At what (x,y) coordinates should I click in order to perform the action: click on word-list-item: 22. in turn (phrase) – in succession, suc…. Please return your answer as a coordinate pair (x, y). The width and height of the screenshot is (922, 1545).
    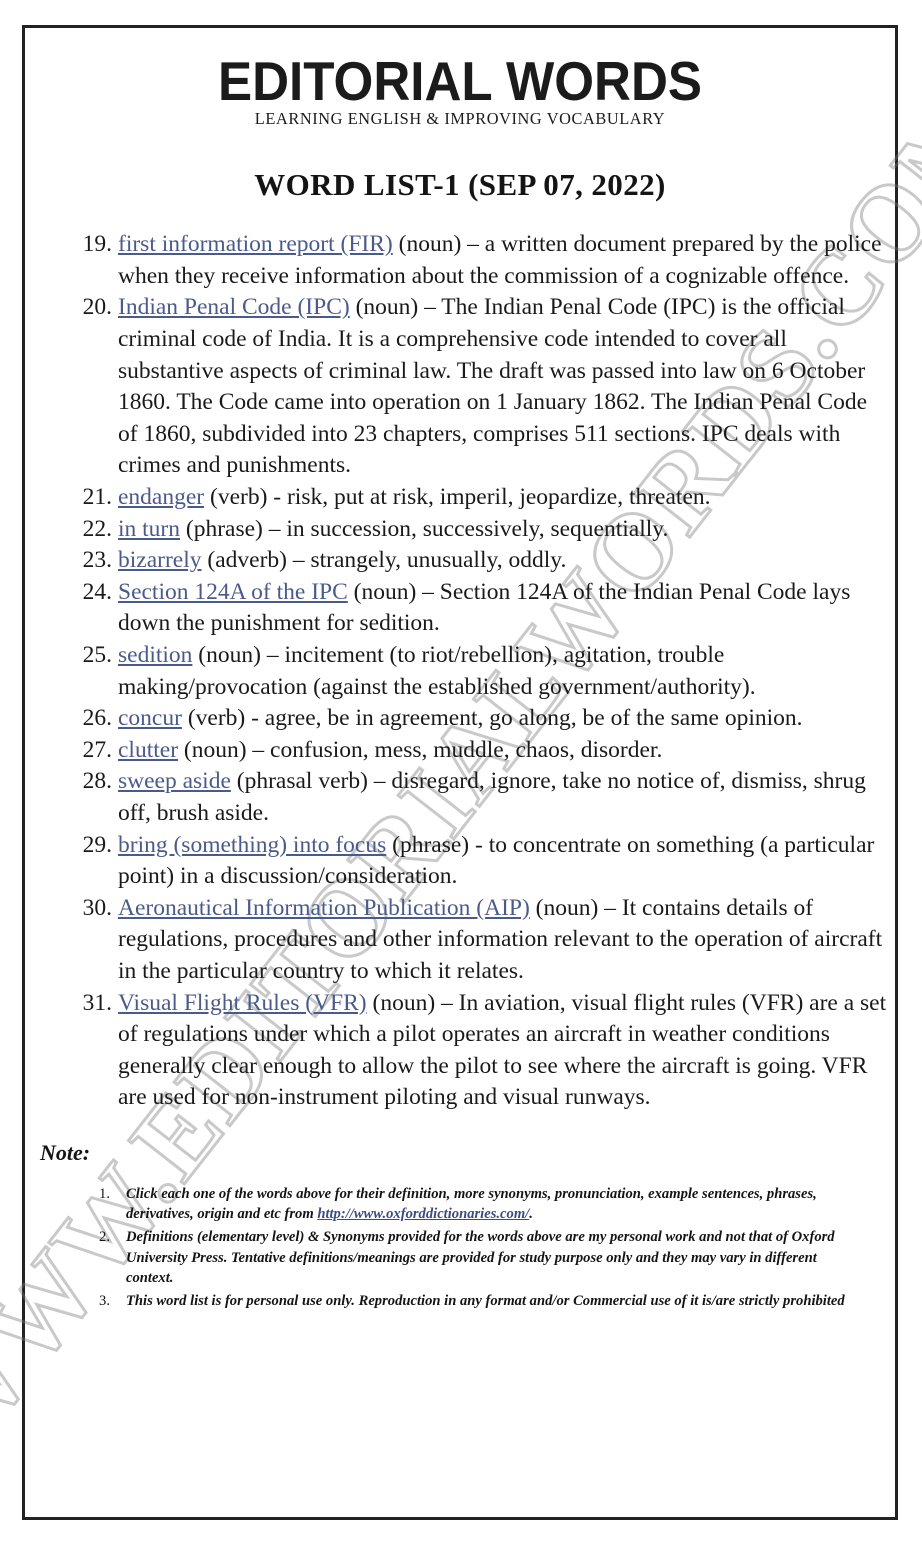
    Looking at the image, I should click on (481, 530).